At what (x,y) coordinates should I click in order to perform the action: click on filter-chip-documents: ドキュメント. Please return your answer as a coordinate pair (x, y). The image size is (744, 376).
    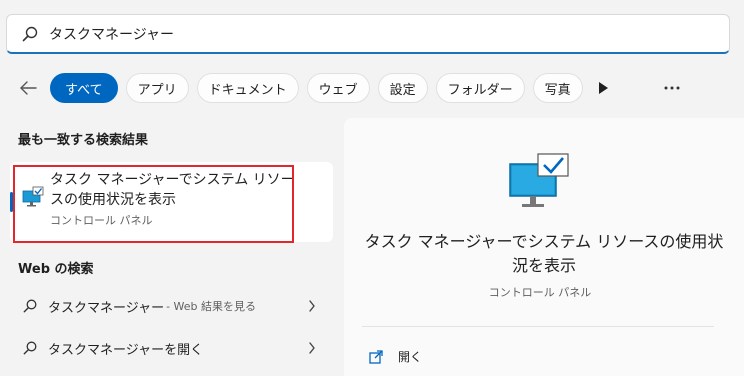
    Looking at the image, I should click on (247, 88).